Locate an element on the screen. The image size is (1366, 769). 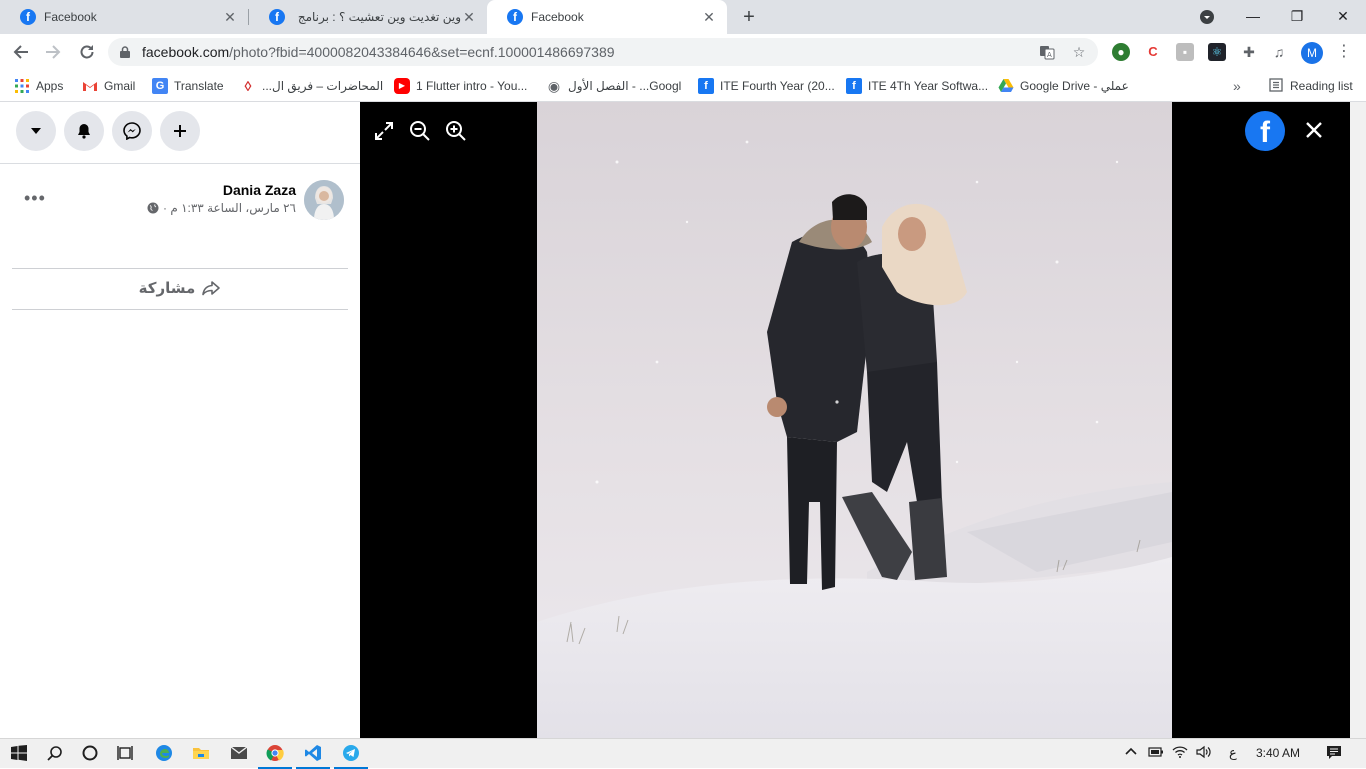
battery-icon is located at coordinates (1156, 753).